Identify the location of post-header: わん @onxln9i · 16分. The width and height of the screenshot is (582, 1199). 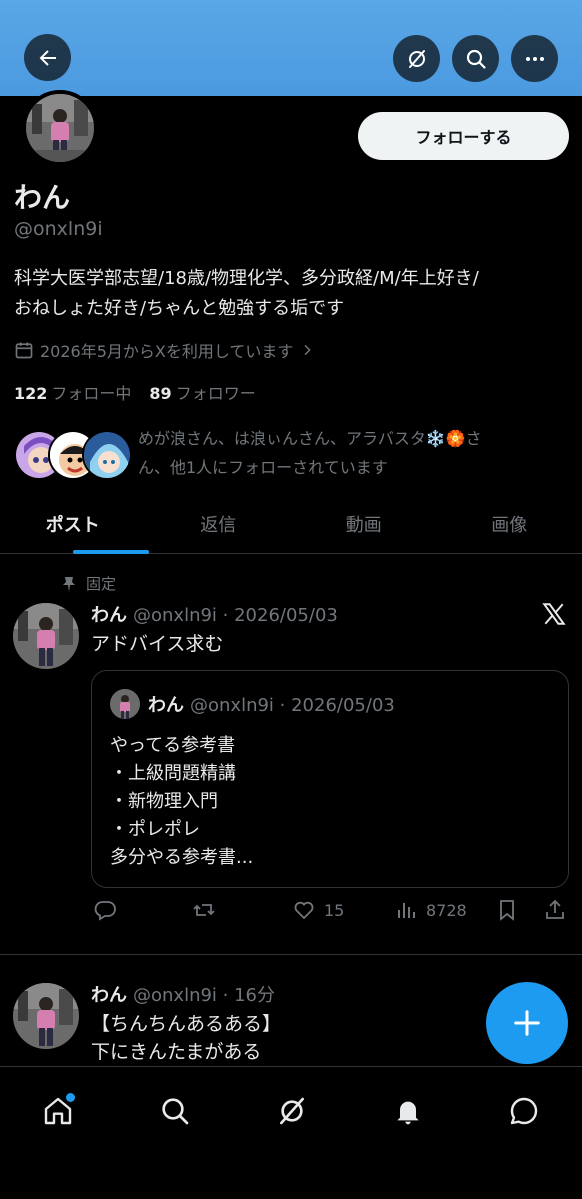
(183, 994).